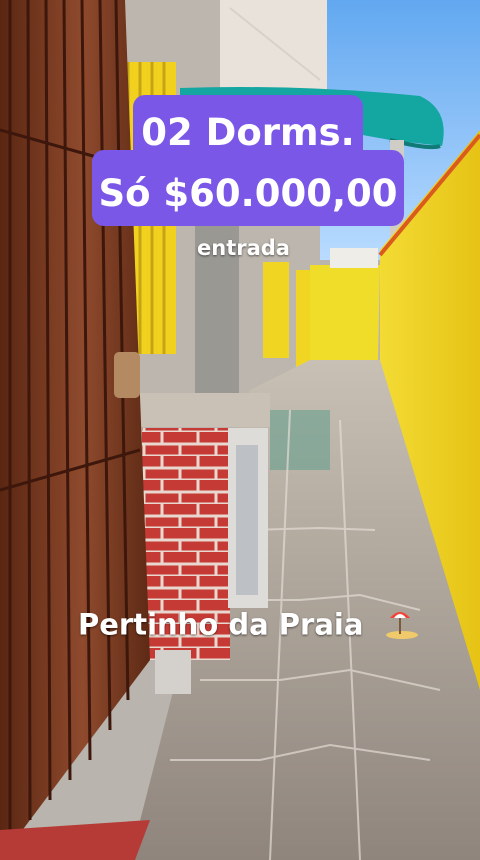 Image resolution: width=480 pixels, height=860 pixels. What do you see at coordinates (243, 248) in the screenshot?
I see `caption-entrada: entrada` at bounding box center [243, 248].